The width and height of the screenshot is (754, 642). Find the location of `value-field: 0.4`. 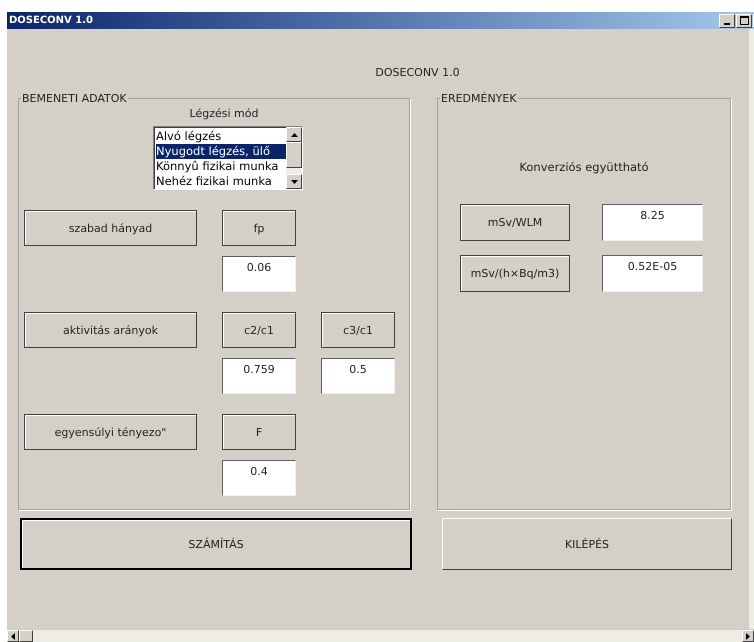

value-field: 0.4 is located at coordinates (259, 478).